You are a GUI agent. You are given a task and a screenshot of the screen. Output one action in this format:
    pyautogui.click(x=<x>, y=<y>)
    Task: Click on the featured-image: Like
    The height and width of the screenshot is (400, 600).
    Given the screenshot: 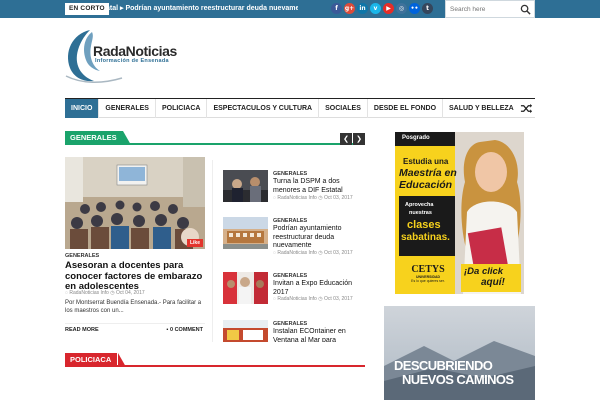 What is the action you would take?
    pyautogui.click(x=135, y=203)
    